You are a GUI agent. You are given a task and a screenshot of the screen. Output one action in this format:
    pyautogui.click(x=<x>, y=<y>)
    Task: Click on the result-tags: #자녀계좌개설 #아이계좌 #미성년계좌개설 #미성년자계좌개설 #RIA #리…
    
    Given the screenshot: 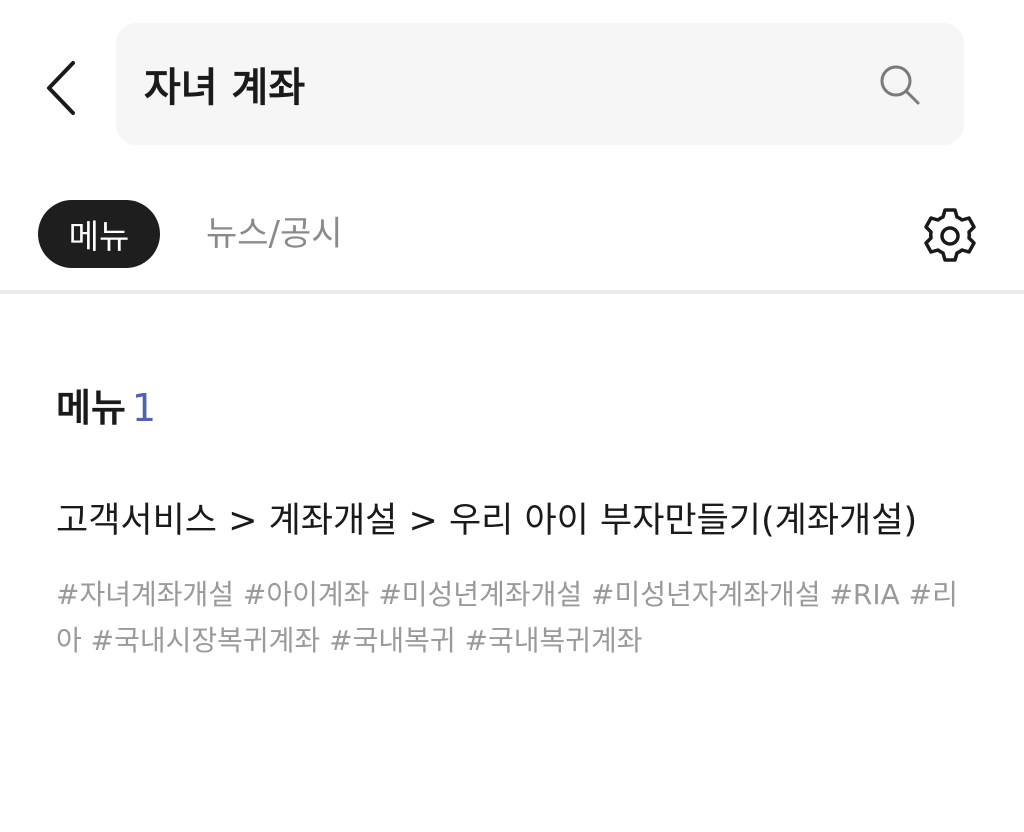 What is the action you would take?
    pyautogui.click(x=507, y=617)
    